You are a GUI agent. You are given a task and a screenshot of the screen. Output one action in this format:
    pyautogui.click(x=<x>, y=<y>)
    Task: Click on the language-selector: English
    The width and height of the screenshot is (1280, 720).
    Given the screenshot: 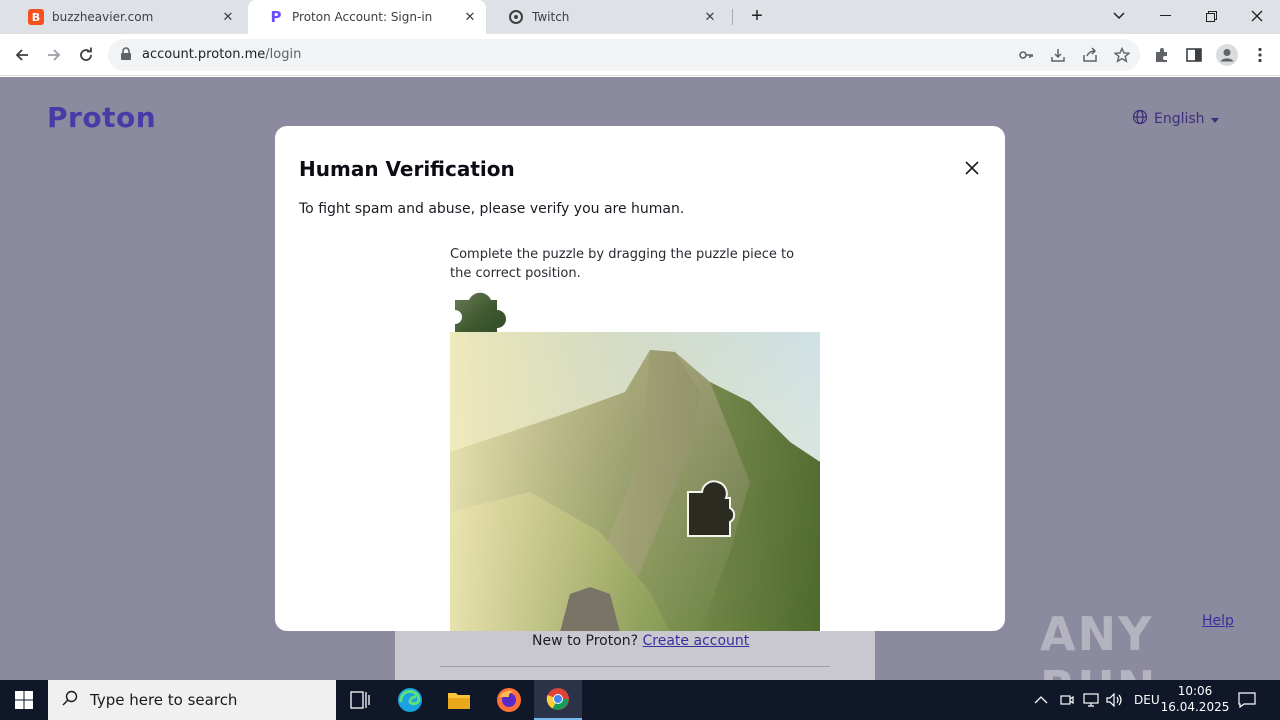 What is the action you would take?
    pyautogui.click(x=1175, y=119)
    